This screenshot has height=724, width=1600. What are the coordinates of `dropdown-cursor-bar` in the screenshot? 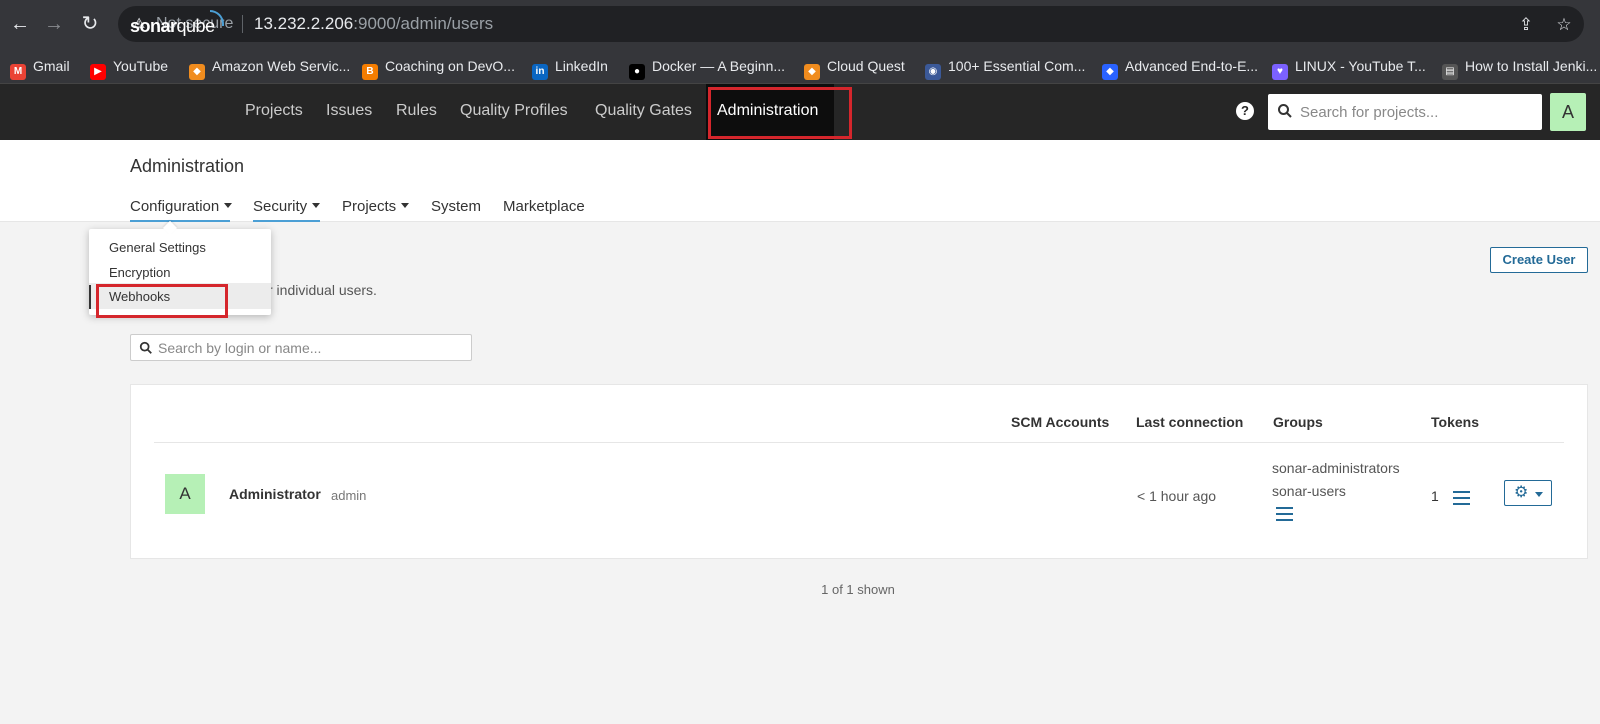 It's located at (90, 297).